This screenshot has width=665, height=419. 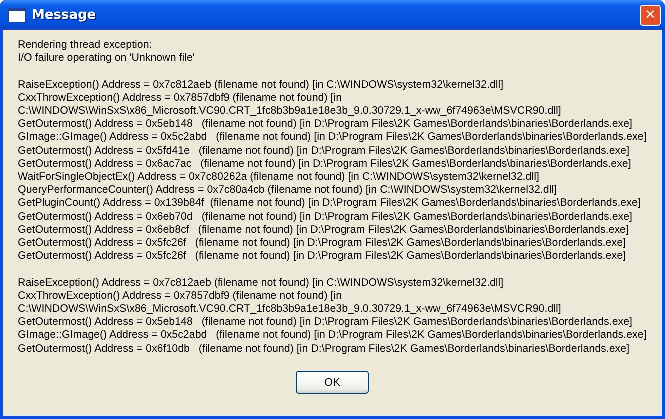 I want to click on message-line: WaitForSingleObjectEx() Address = 0x7c80262a (filename not found) [in C:\WINDOWS\system32\kernel32.dll], so click(x=279, y=177).